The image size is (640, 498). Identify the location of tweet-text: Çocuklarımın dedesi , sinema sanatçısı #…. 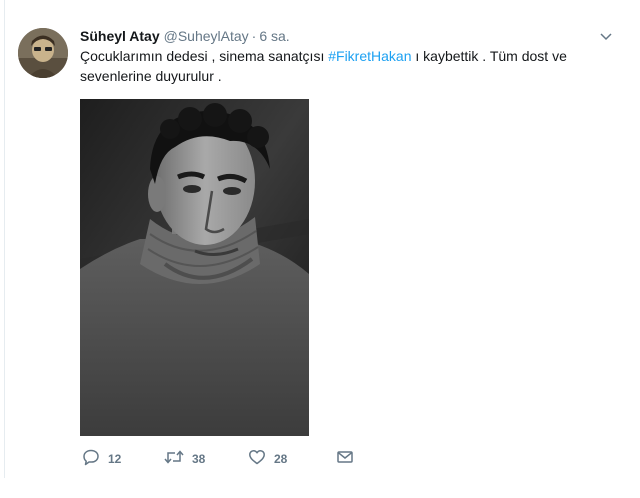
(345, 66).